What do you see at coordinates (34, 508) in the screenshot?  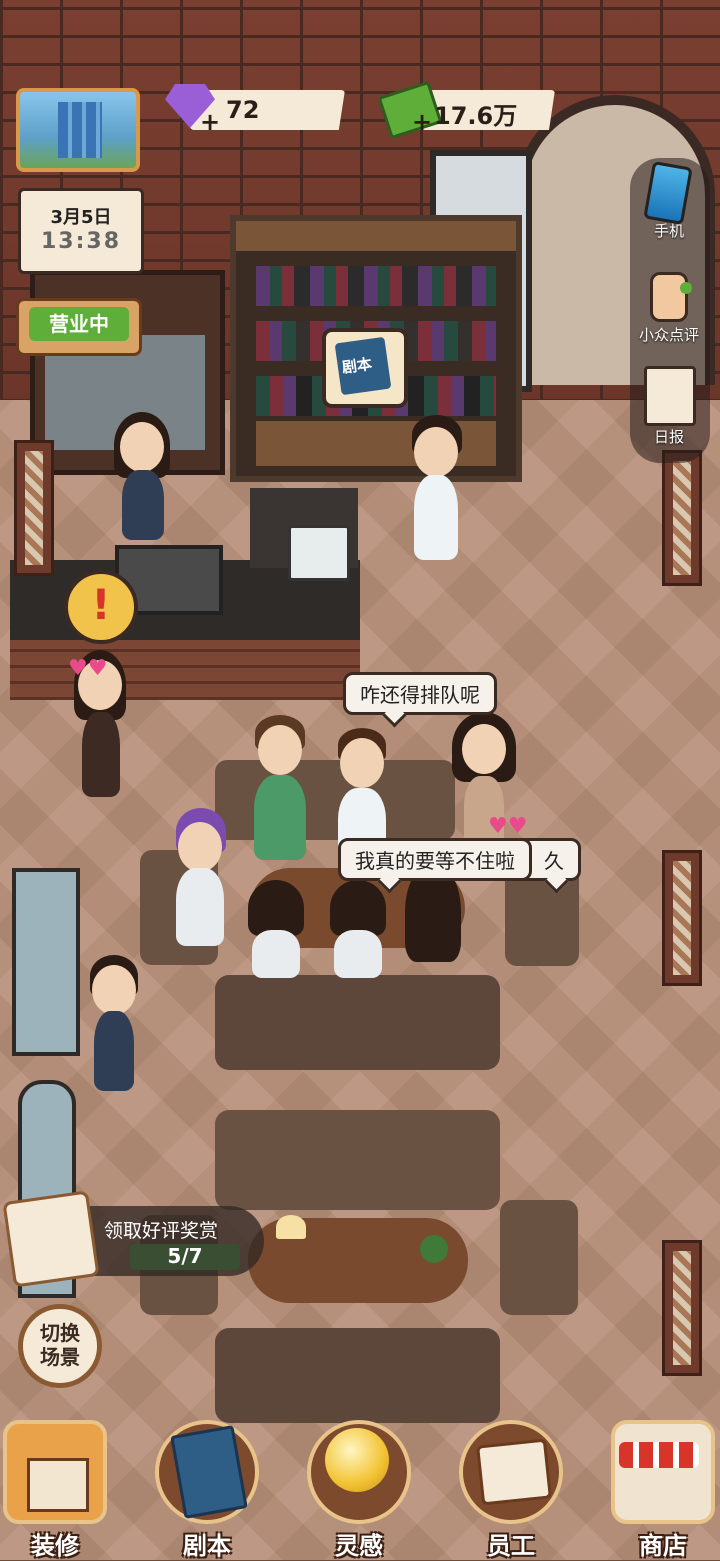 I see `wall-panel-left` at bounding box center [34, 508].